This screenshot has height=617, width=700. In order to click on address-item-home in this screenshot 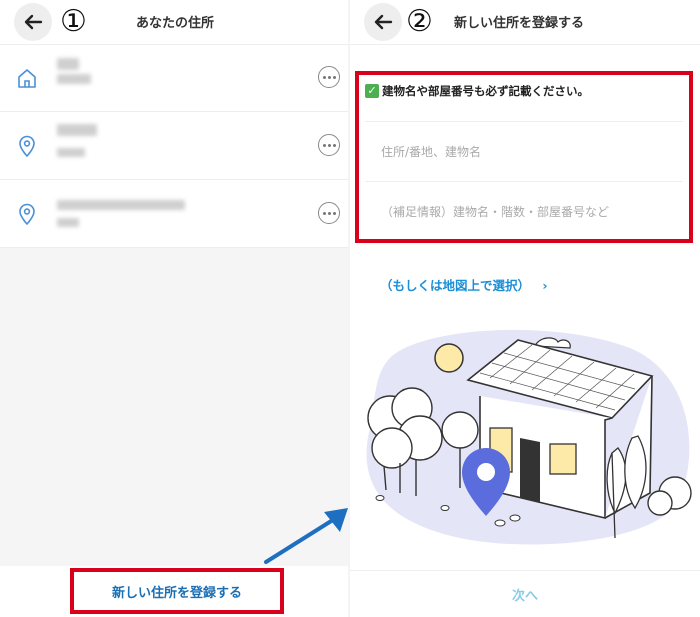, I will do `click(174, 78)`.